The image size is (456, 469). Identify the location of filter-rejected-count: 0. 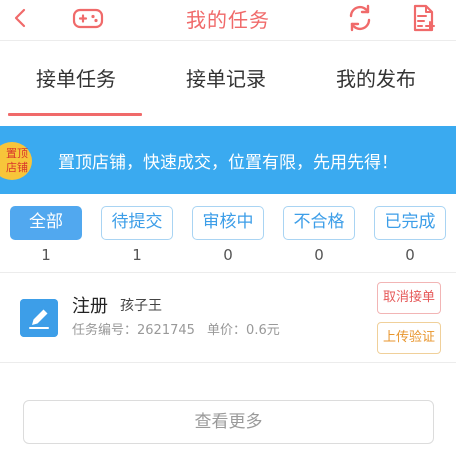
(319, 255).